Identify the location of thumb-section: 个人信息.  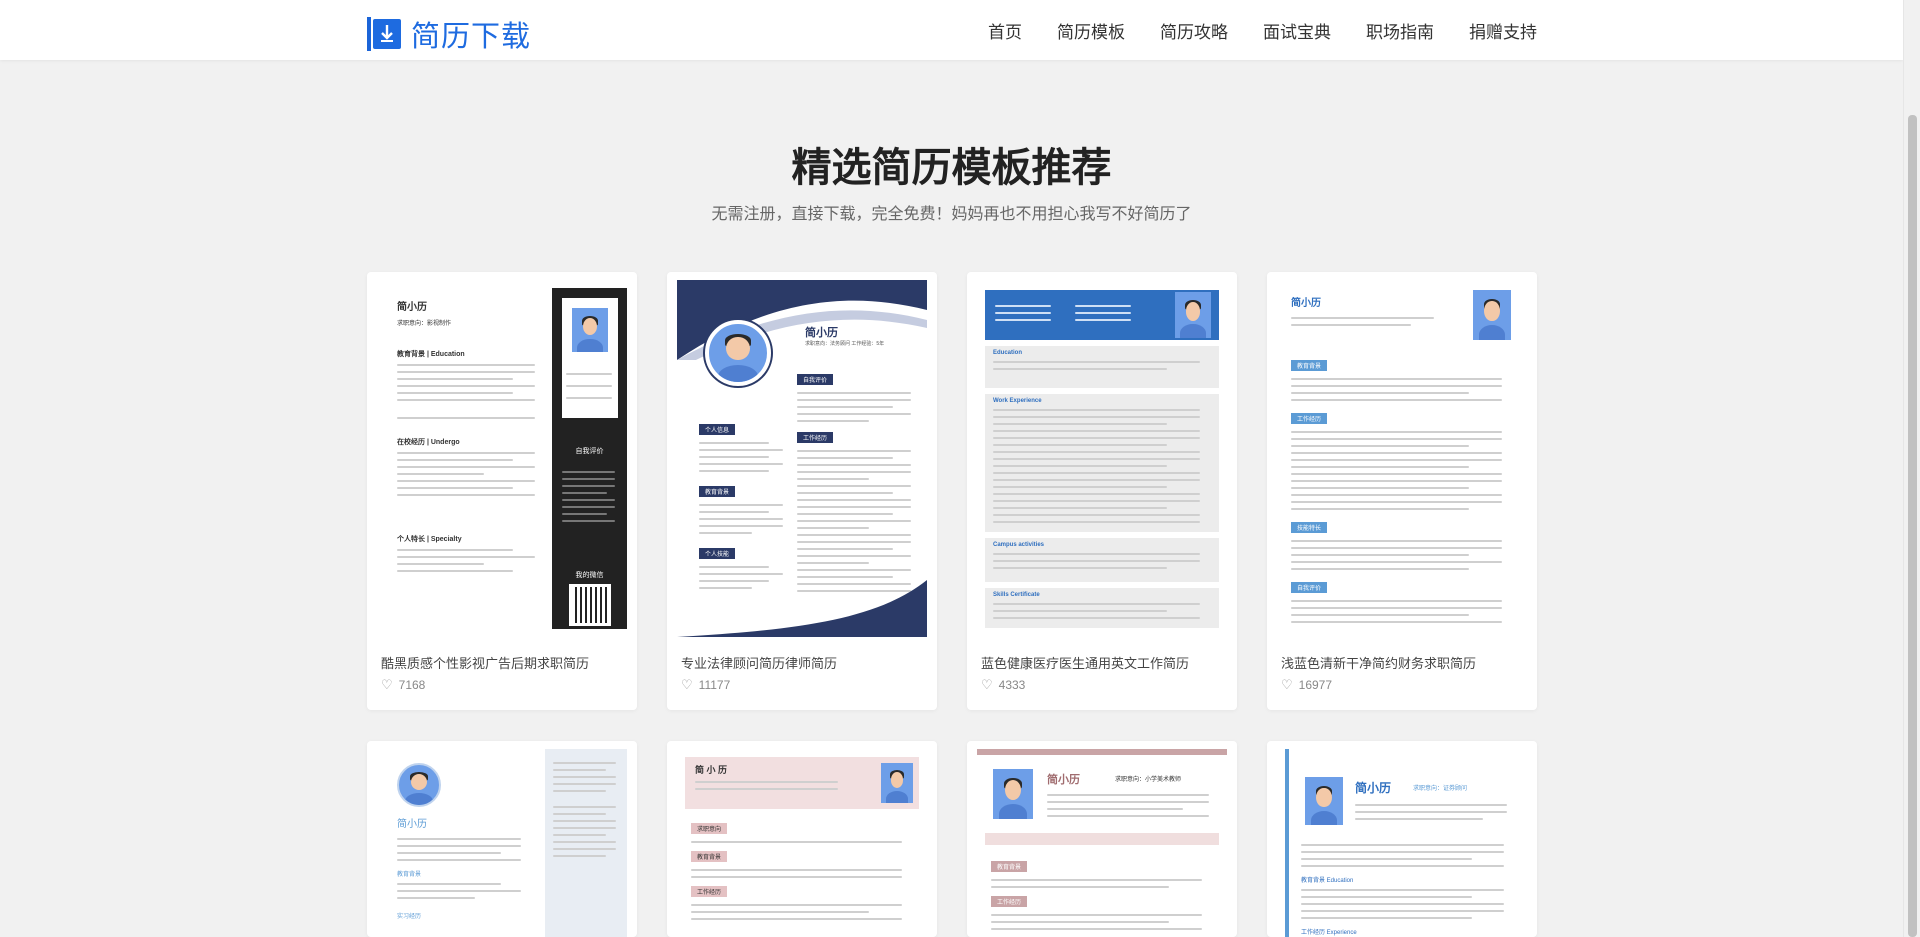
(717, 429).